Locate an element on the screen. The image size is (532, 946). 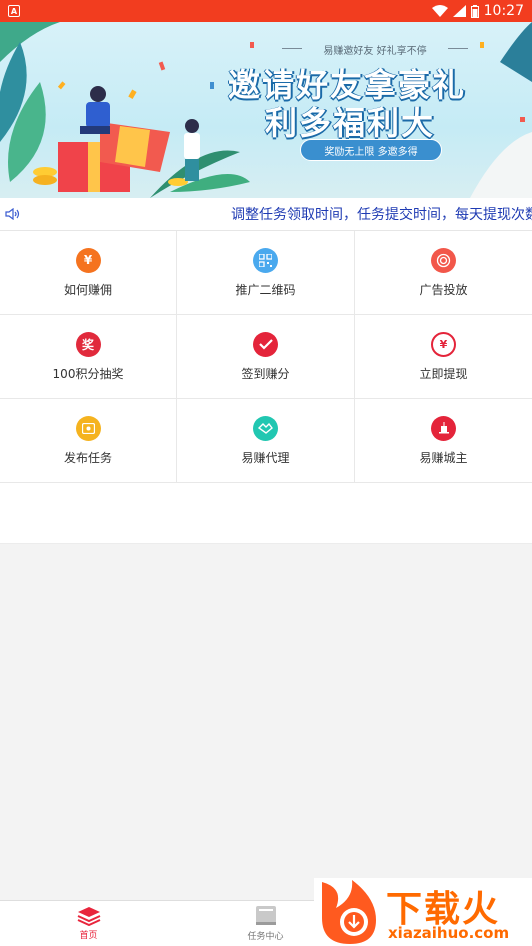
announcement-marquee: 调整任务领取时间，任务提交时间，每天提现次数 is located at coordinates (266, 214).